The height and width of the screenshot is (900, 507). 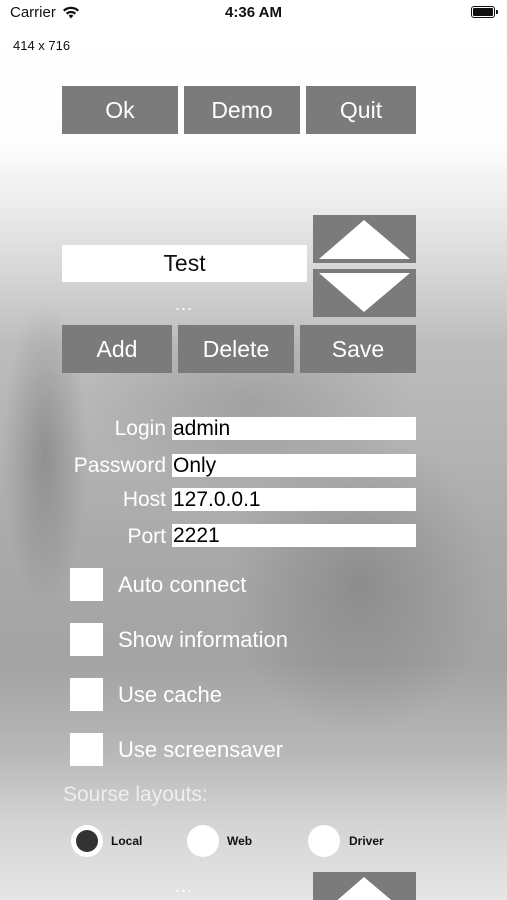 I want to click on delete-button: Delete, so click(x=236, y=349).